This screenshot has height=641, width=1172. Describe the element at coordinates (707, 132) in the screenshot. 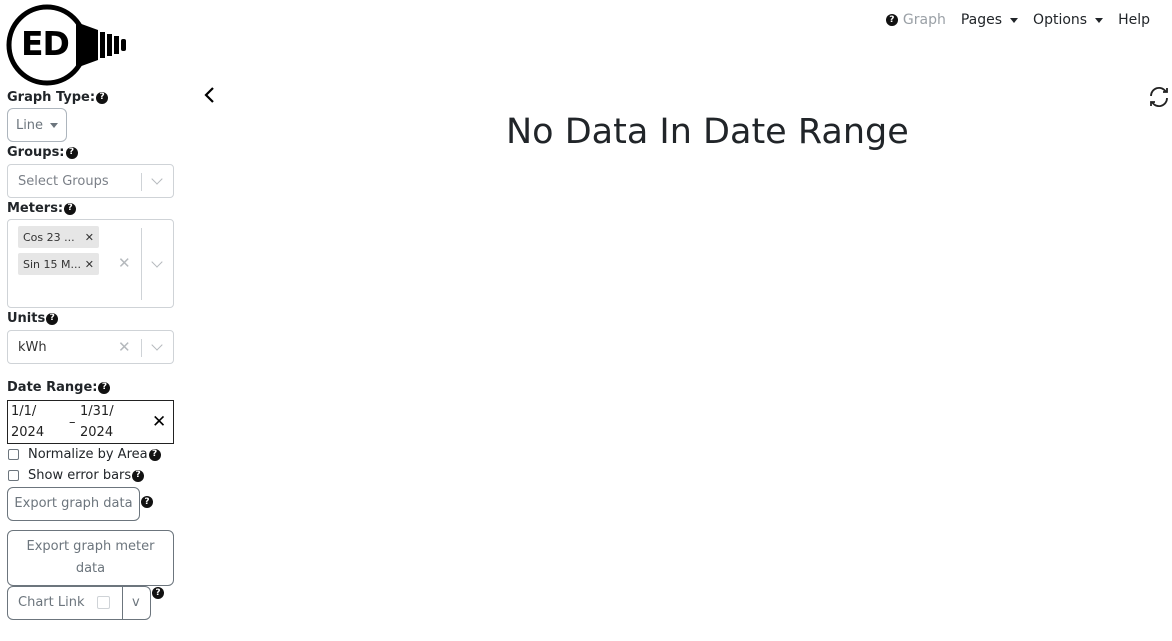

I see `no-data-message: No Data In Date Range` at that location.